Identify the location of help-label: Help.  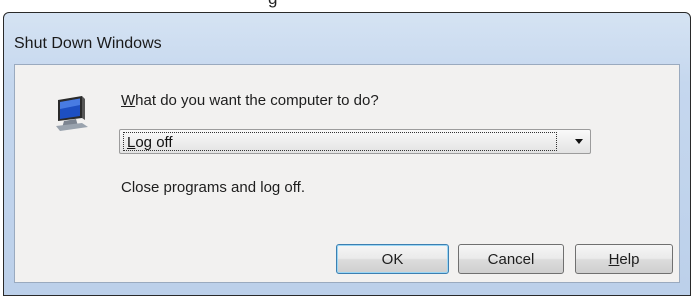
(624, 259).